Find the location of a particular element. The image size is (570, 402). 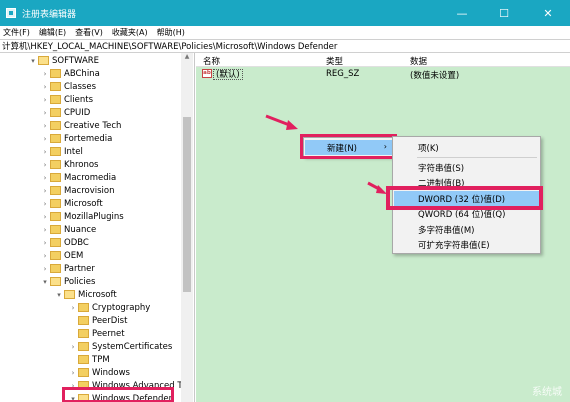

regedit-app-icon is located at coordinates (11, 13).